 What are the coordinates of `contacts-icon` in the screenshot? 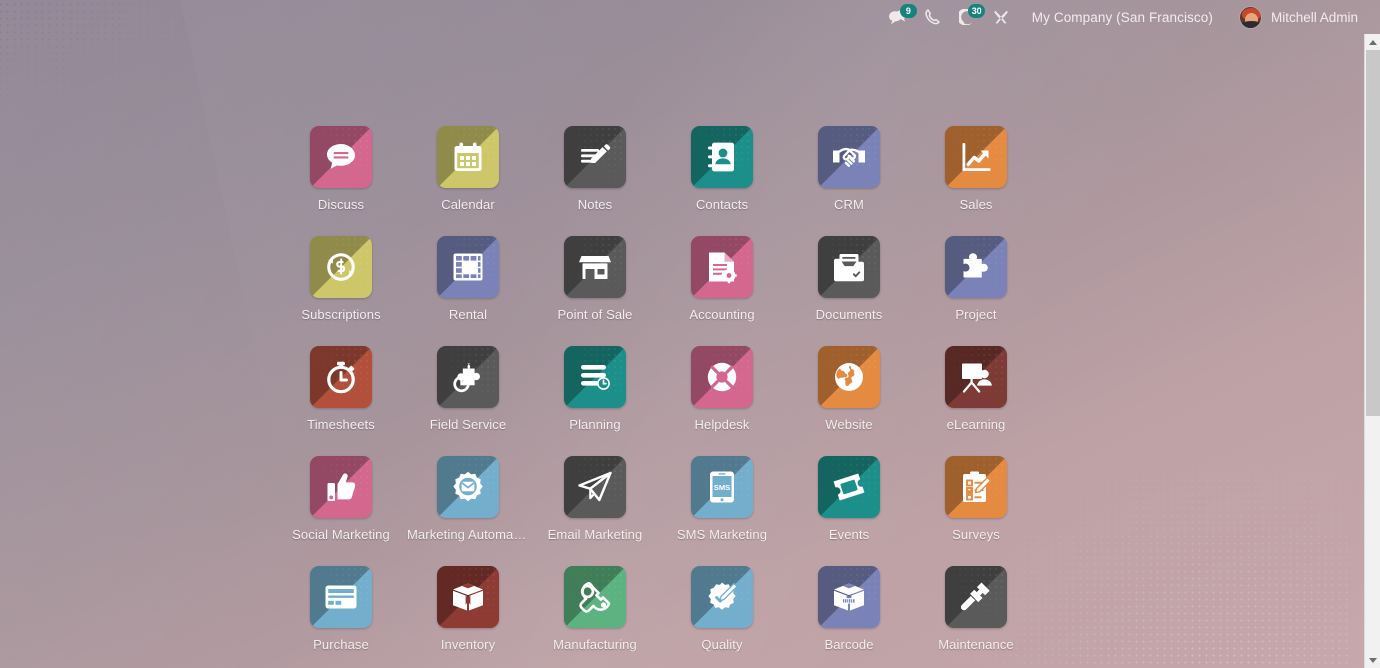 It's located at (722, 157).